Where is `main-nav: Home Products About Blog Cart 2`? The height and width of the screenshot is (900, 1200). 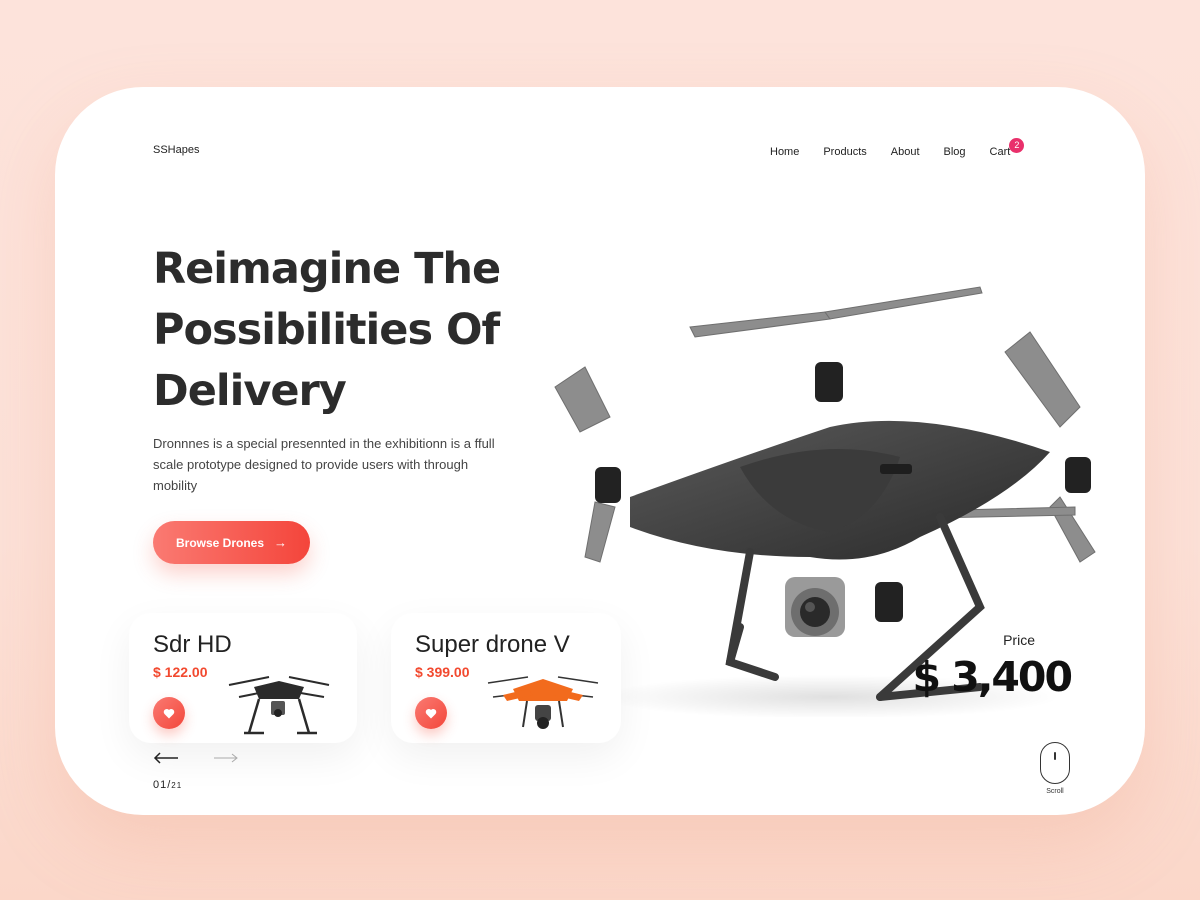 main-nav: Home Products About Blog Cart 2 is located at coordinates (897, 148).